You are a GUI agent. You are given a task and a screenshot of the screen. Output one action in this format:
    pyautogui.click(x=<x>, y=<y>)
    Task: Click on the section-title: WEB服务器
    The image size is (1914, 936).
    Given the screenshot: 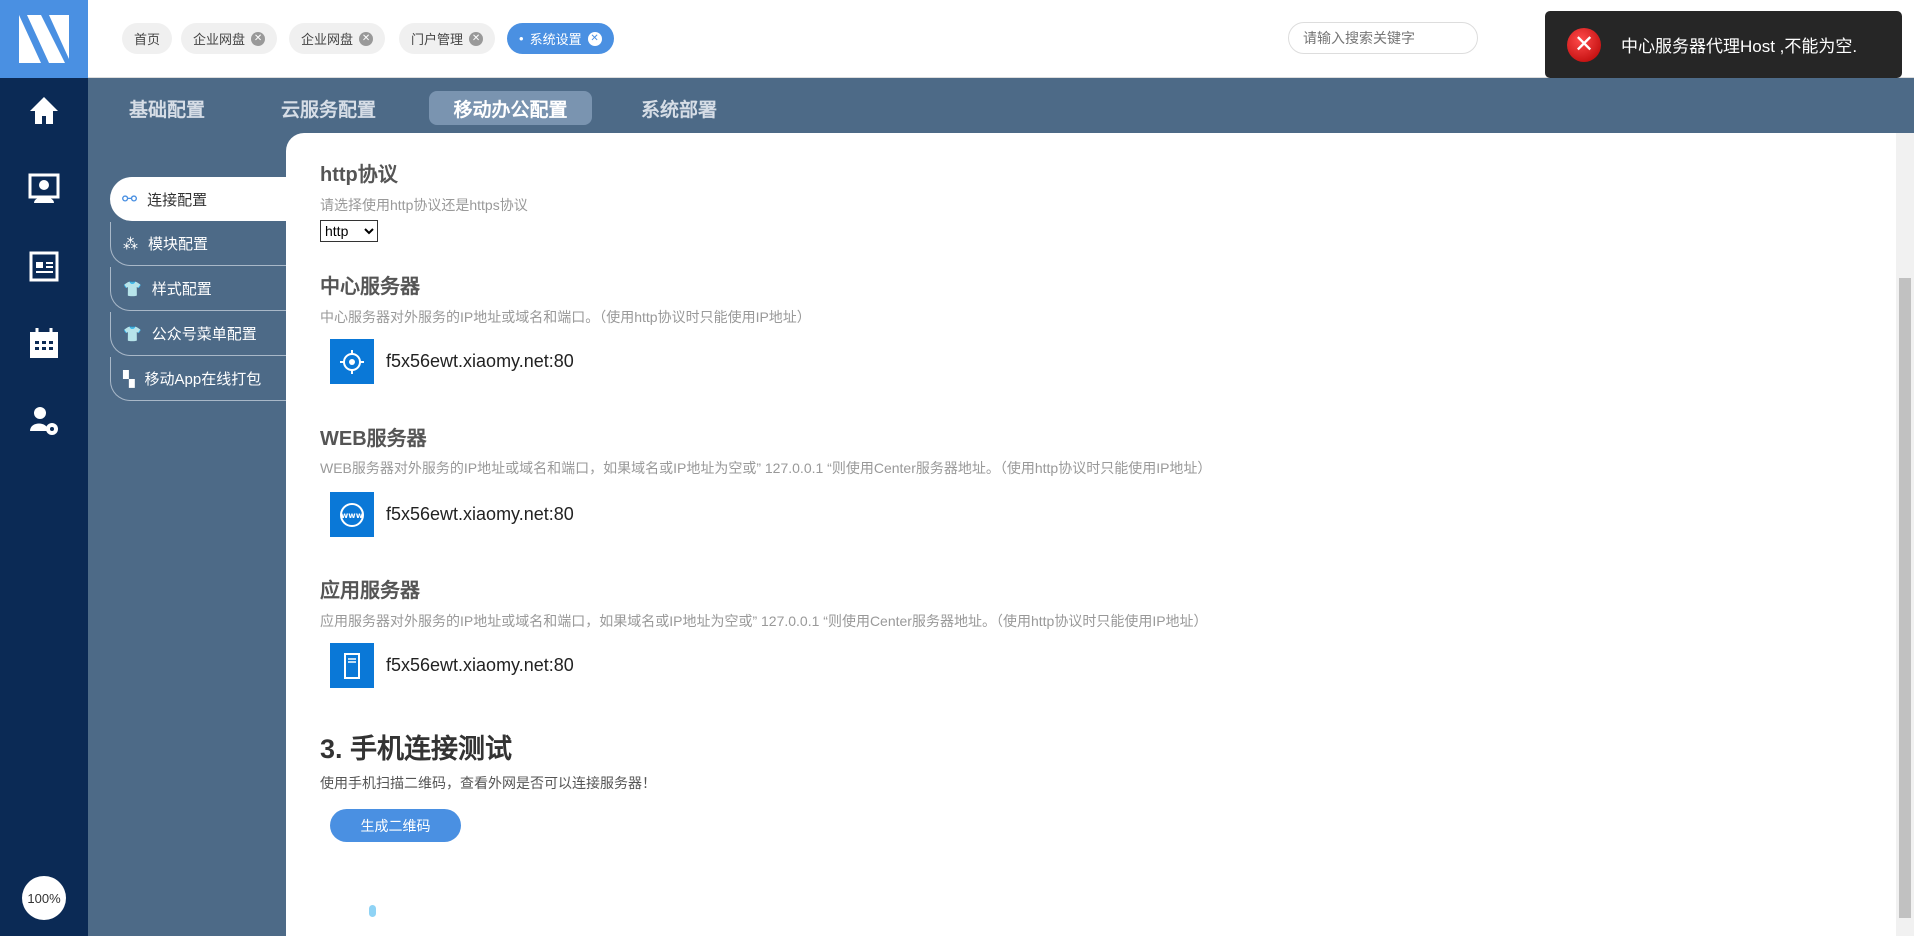 What is the action you would take?
    pyautogui.click(x=373, y=439)
    